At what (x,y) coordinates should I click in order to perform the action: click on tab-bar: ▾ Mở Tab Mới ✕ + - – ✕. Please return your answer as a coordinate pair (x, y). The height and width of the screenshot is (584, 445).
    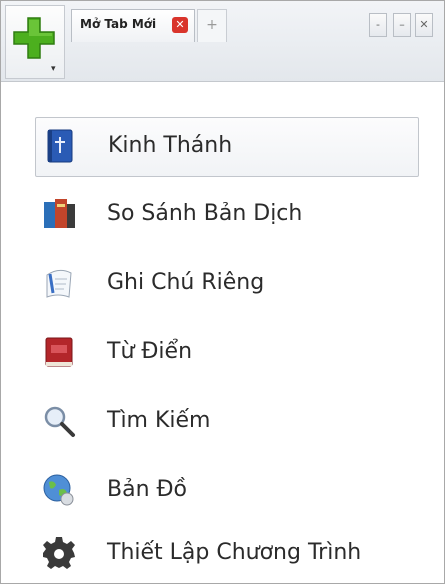
    Looking at the image, I should click on (222, 41).